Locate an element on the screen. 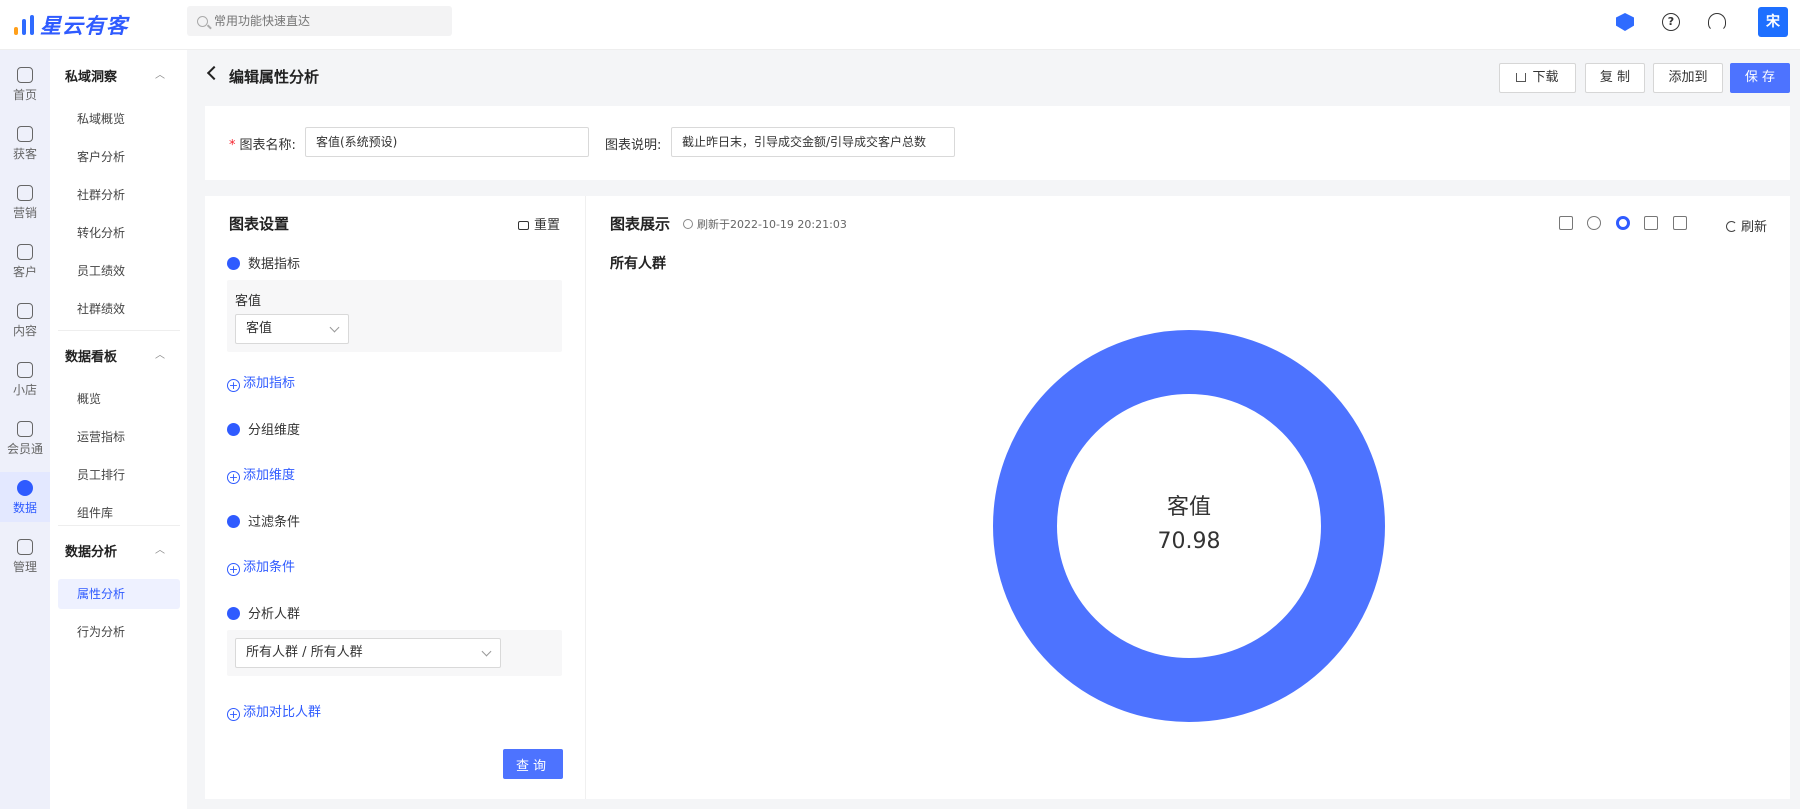 The image size is (1800, 809). query-button: 查询 is located at coordinates (533, 764).